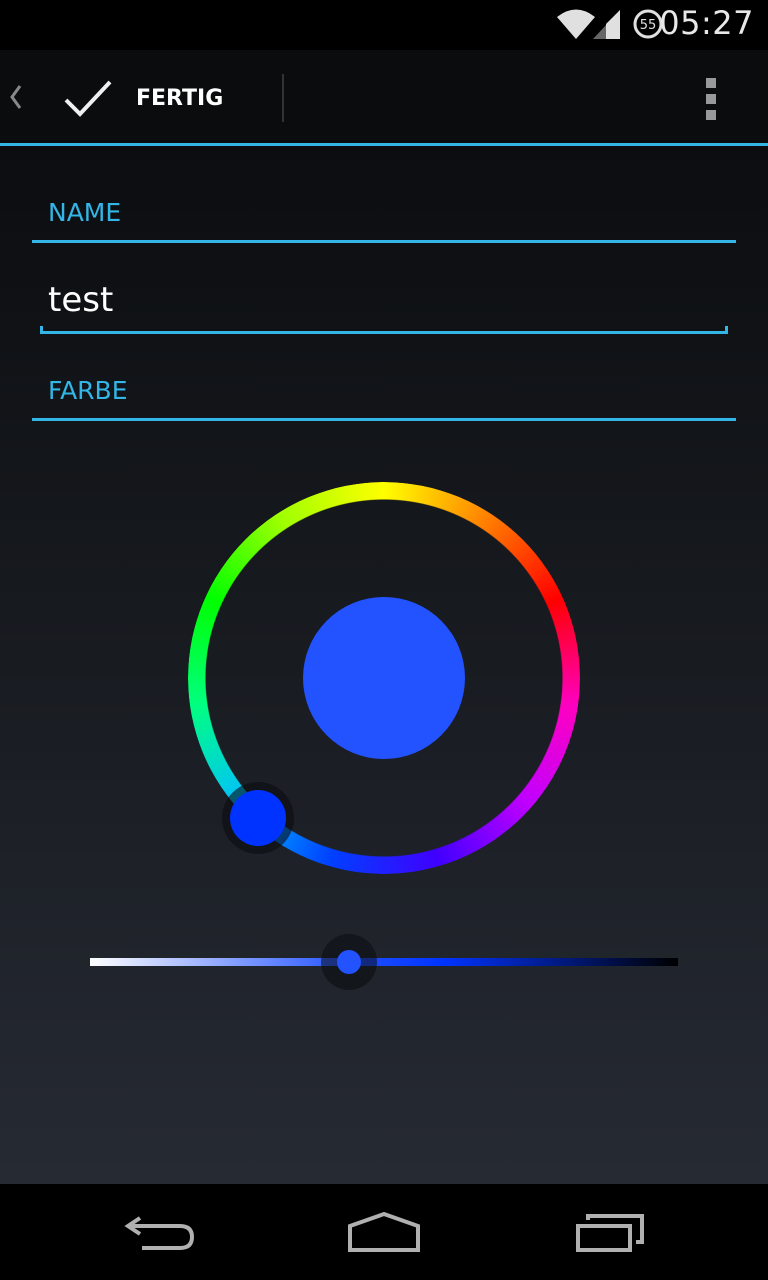 The image size is (768, 1280). What do you see at coordinates (606, 24) in the screenshot?
I see `signal-icon` at bounding box center [606, 24].